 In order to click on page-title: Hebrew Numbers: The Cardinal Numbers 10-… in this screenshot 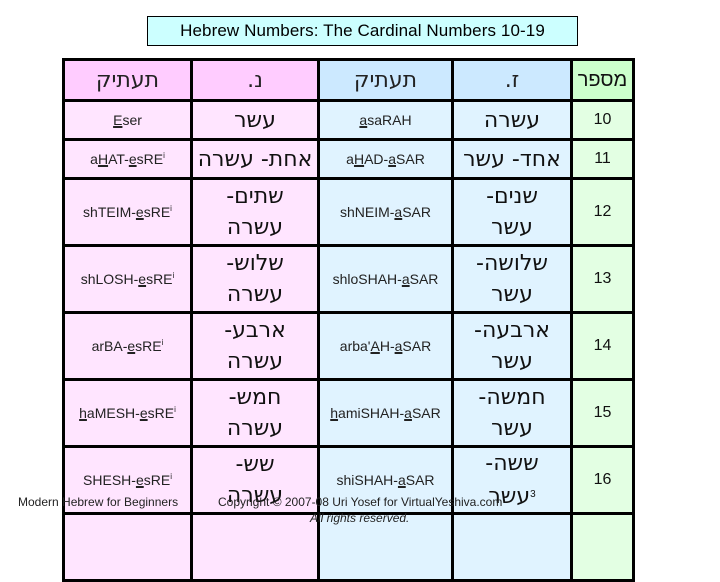, I will do `click(362, 31)`.